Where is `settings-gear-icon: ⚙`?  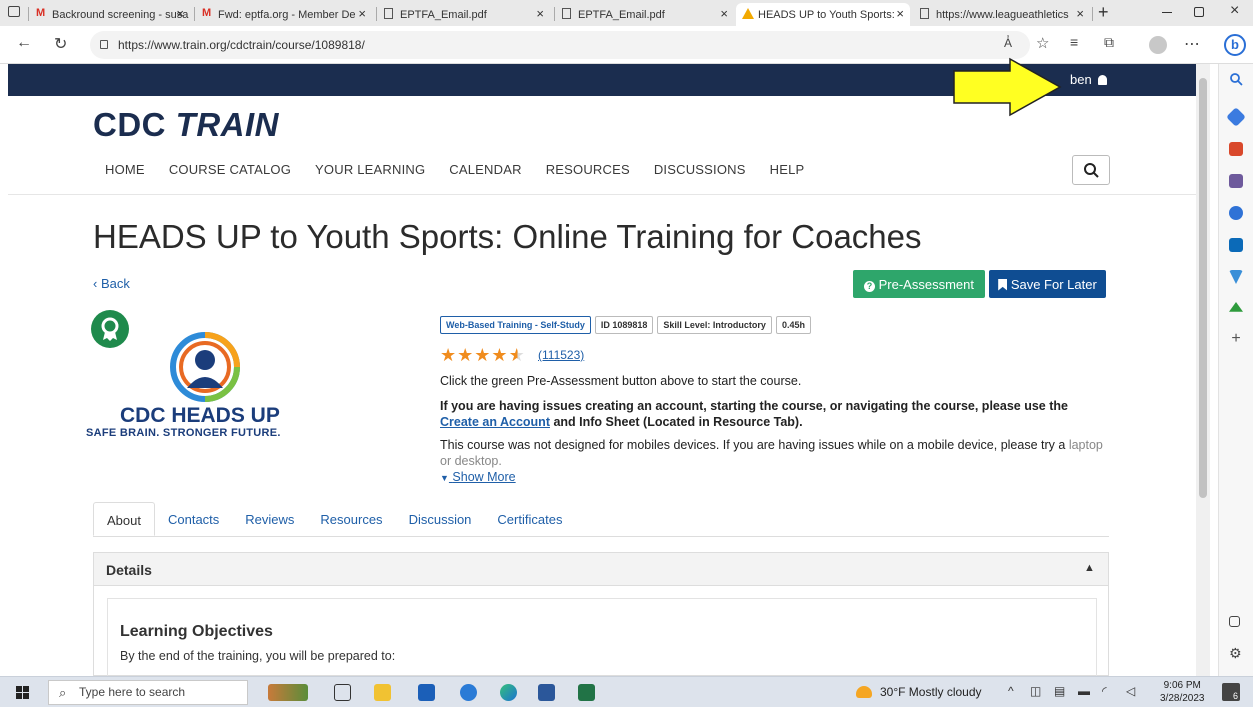
settings-gear-icon: ⚙ is located at coordinates (1236, 653).